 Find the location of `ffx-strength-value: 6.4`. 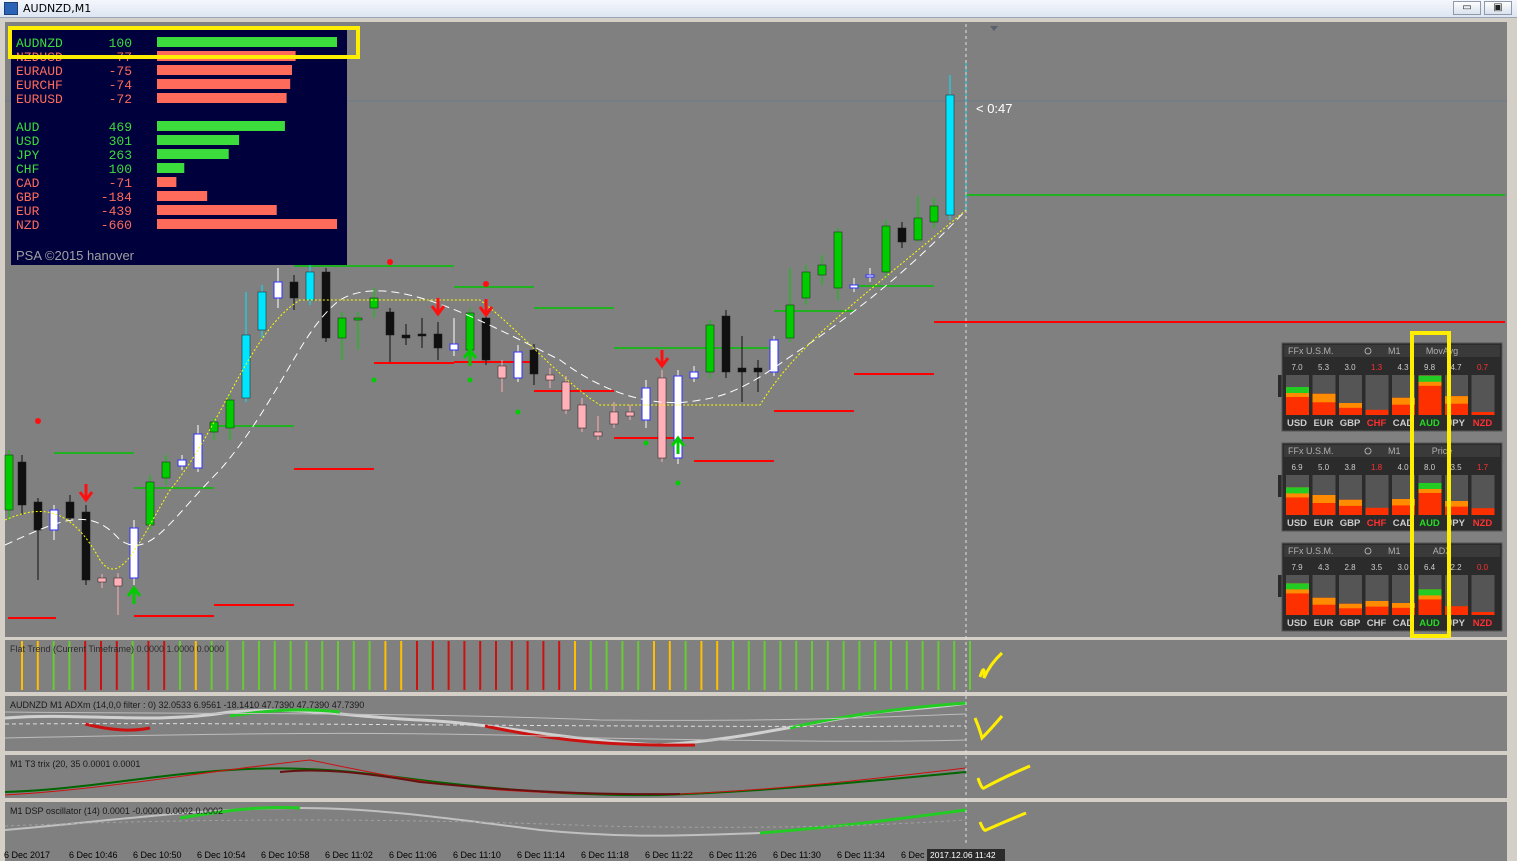

ffx-strength-value: 6.4 is located at coordinates (1430, 567).